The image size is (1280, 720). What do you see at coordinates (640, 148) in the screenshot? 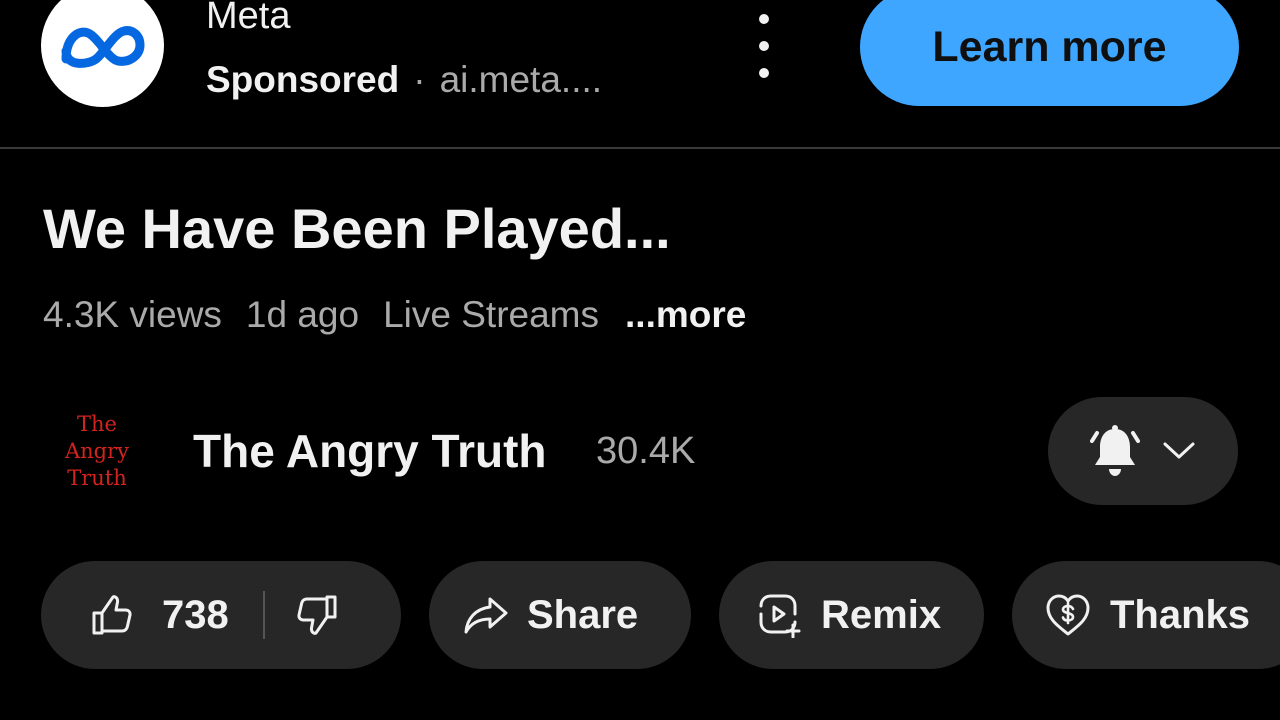
I see `section-divider` at bounding box center [640, 148].